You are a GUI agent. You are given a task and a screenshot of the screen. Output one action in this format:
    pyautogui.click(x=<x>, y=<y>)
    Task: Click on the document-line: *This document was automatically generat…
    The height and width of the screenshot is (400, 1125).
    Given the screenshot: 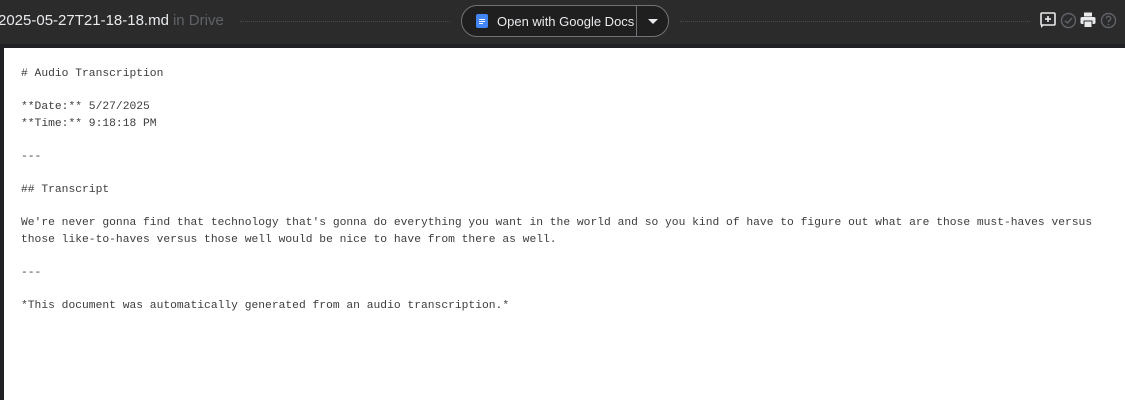 What is the action you would take?
    pyautogui.click(x=265, y=306)
    